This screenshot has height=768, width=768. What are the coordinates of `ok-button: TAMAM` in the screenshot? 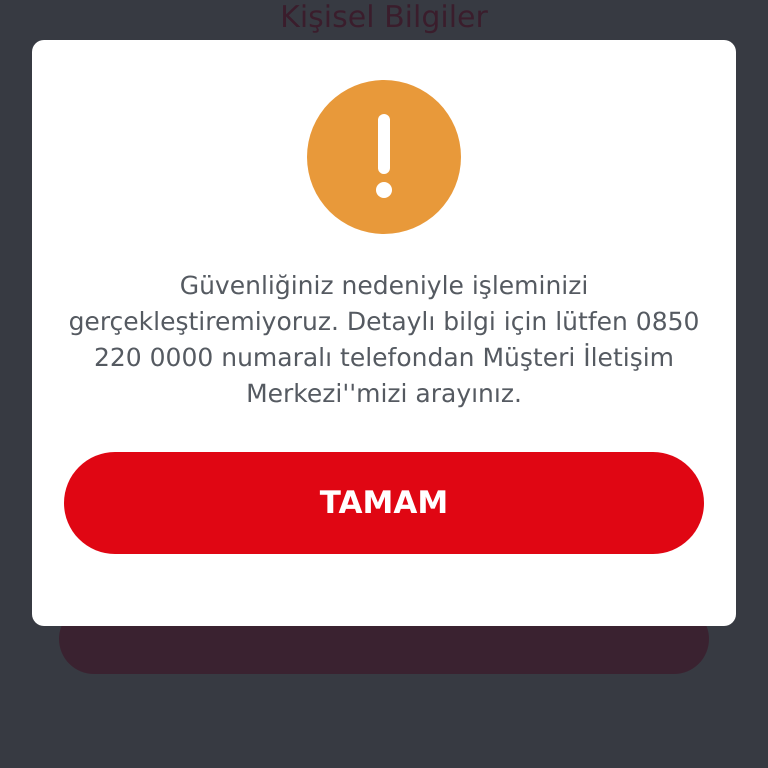 It's located at (384, 503).